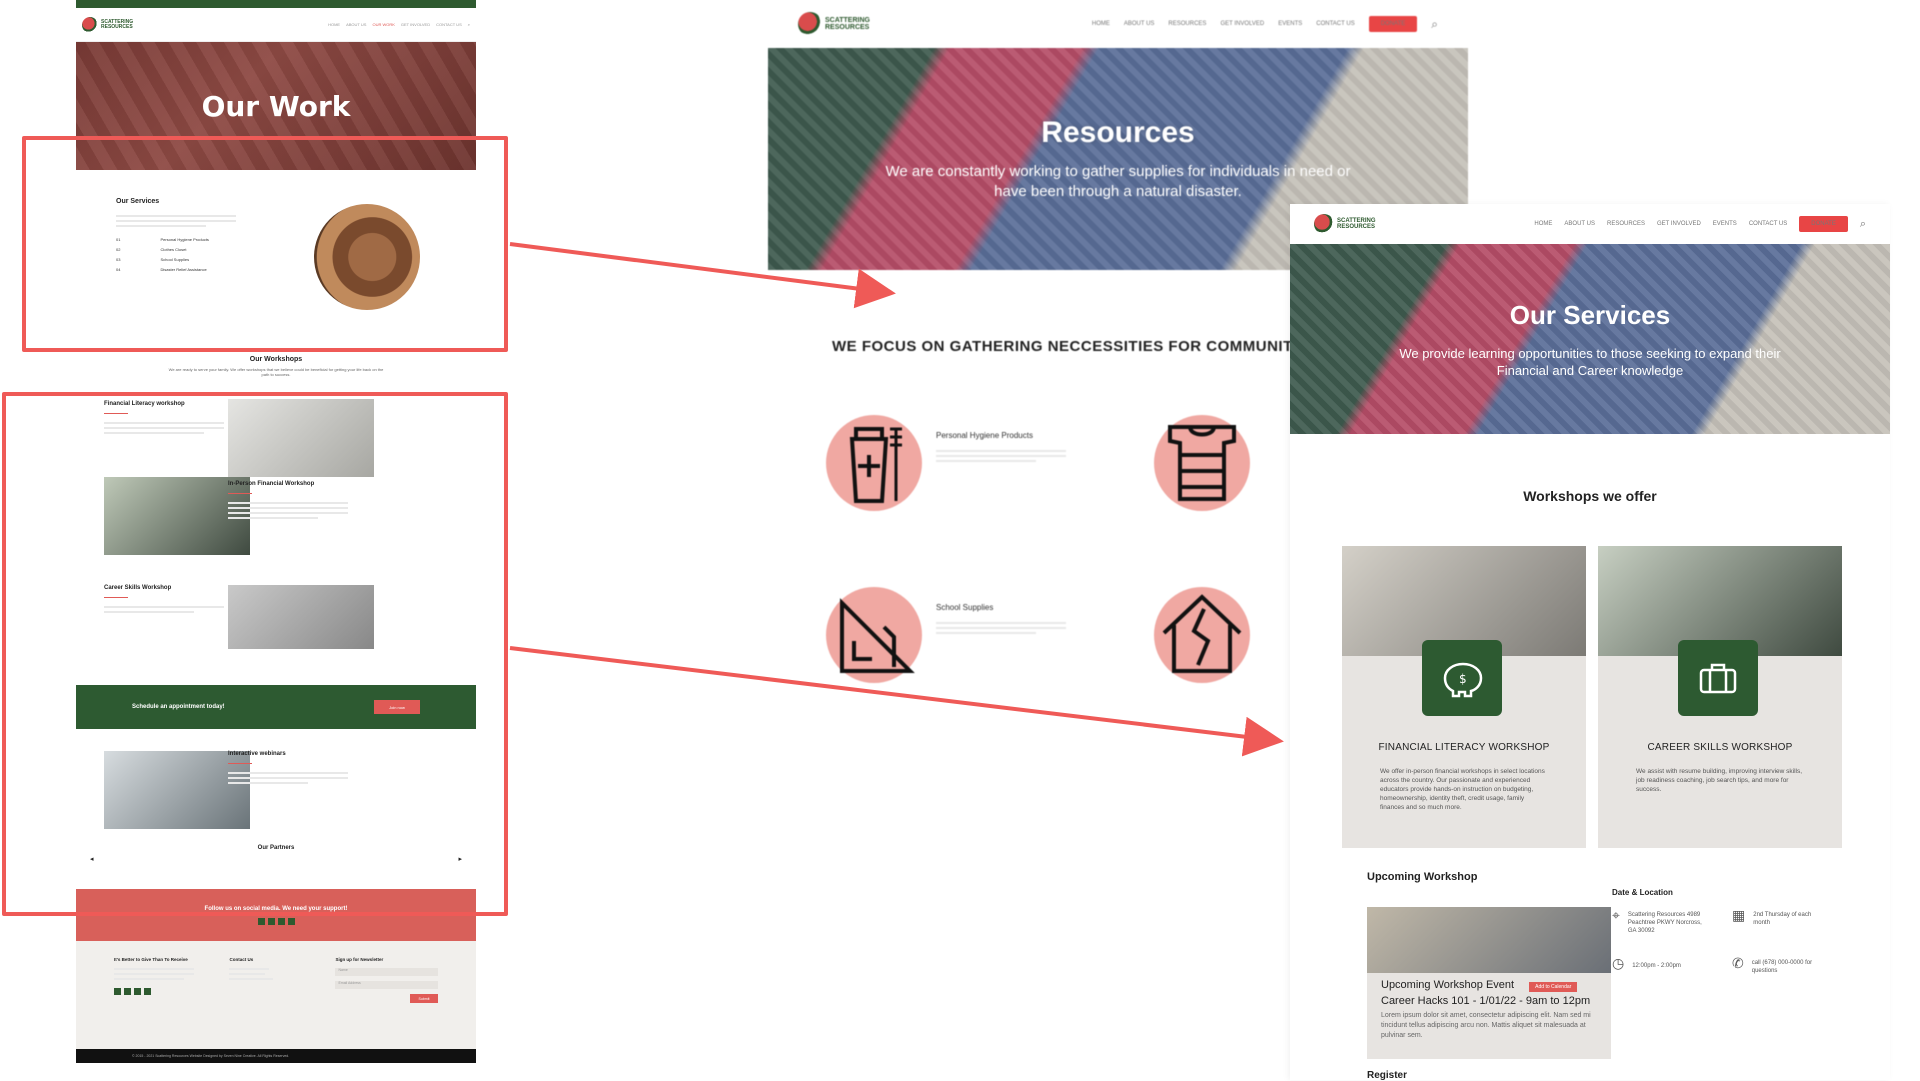 The width and height of the screenshot is (1920, 1081). I want to click on location-pin-icon: ⌖, so click(1616, 915).